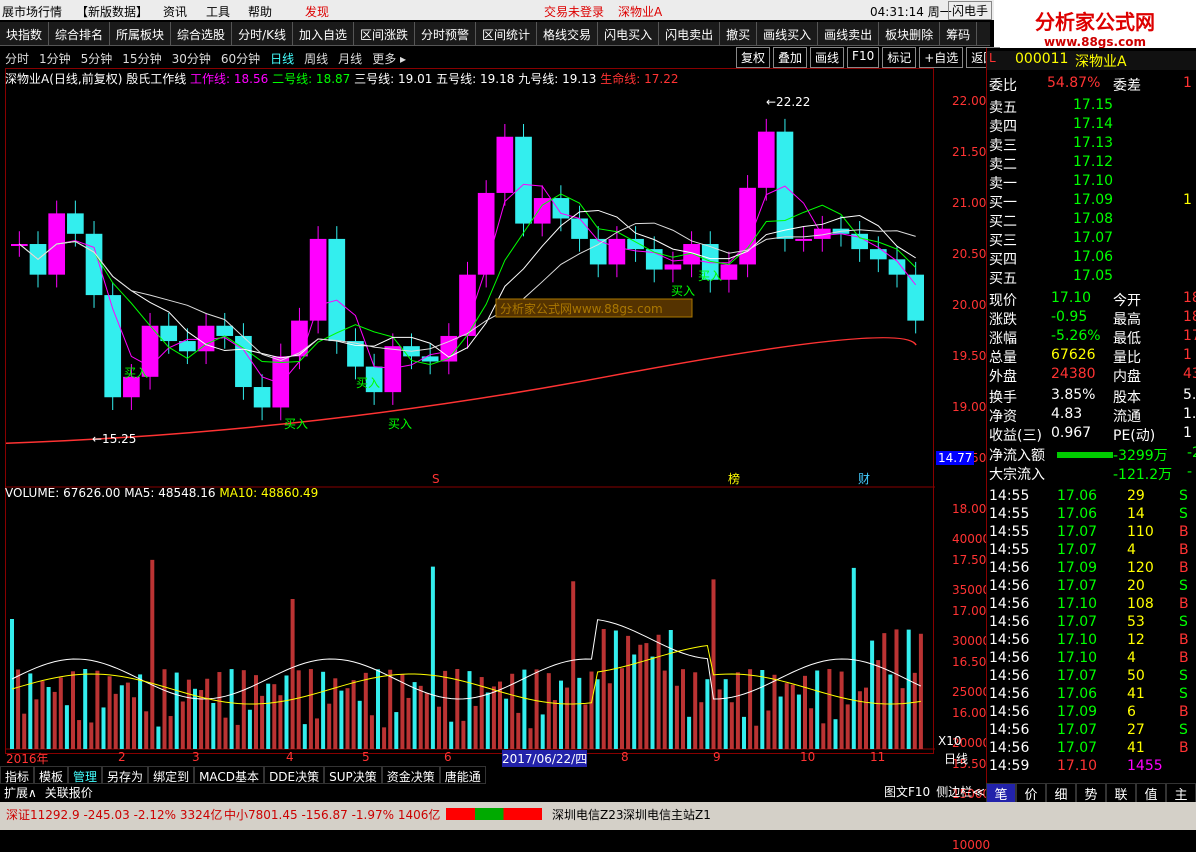 The width and height of the screenshot is (1196, 852). I want to click on tick-volume: 4, so click(1131, 550).